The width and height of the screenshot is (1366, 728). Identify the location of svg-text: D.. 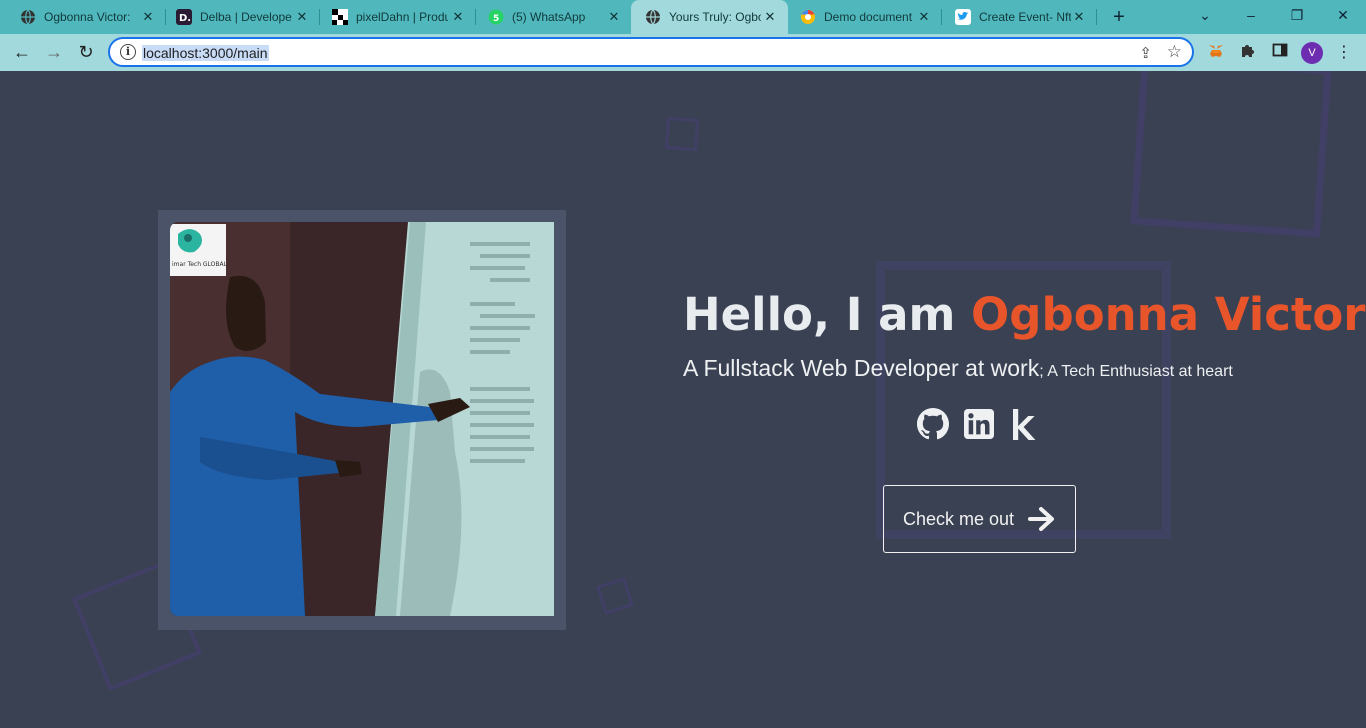
(185, 18).